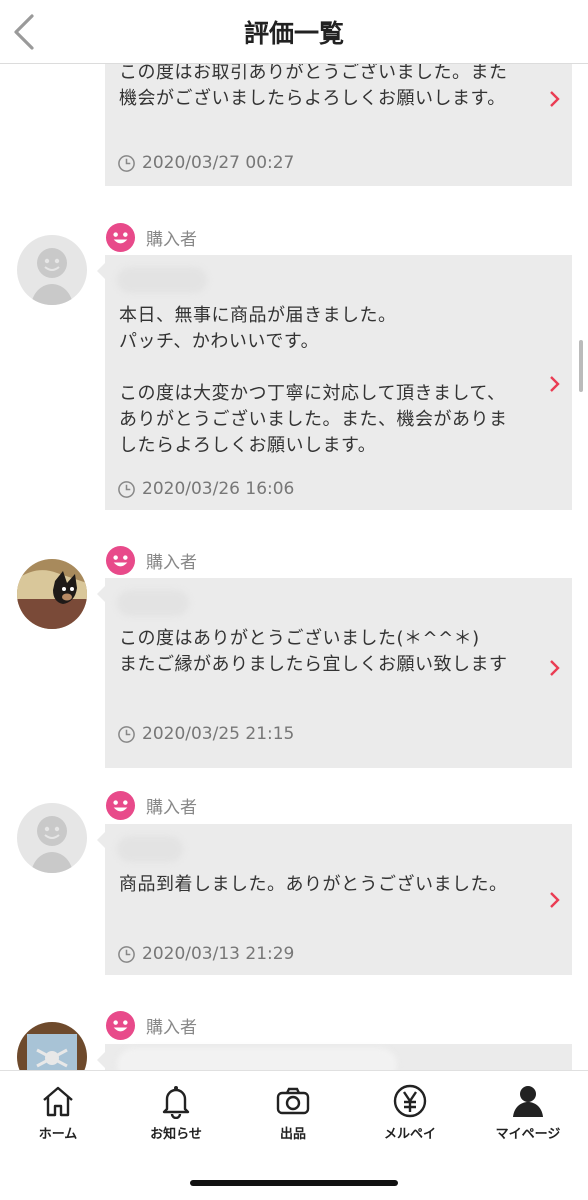 The height and width of the screenshot is (1200, 588). I want to click on home-icon, so click(58, 1101).